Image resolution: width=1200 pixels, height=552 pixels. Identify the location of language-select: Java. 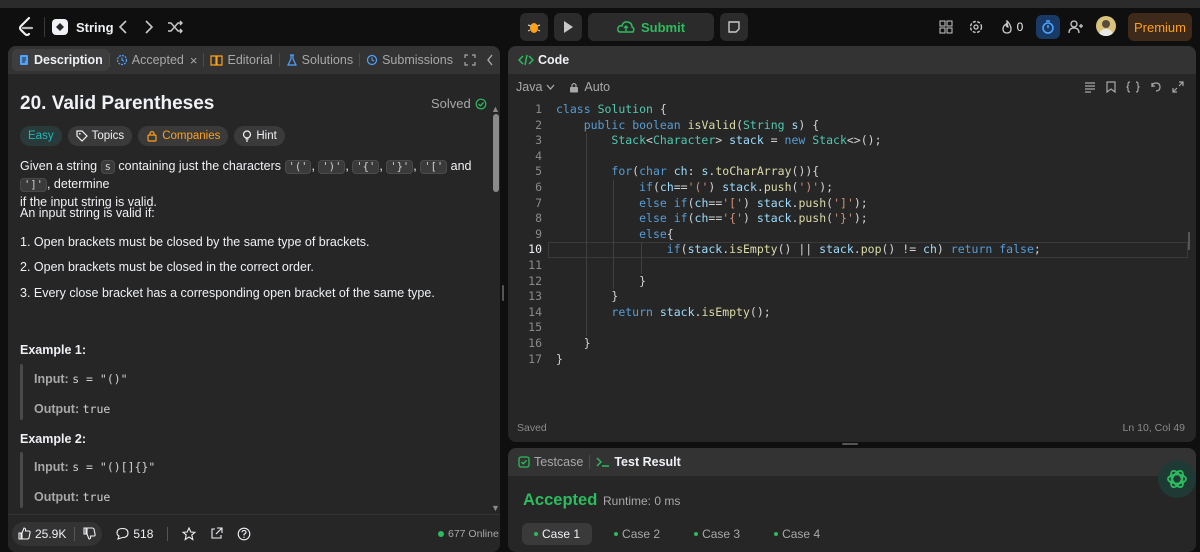
(535, 87).